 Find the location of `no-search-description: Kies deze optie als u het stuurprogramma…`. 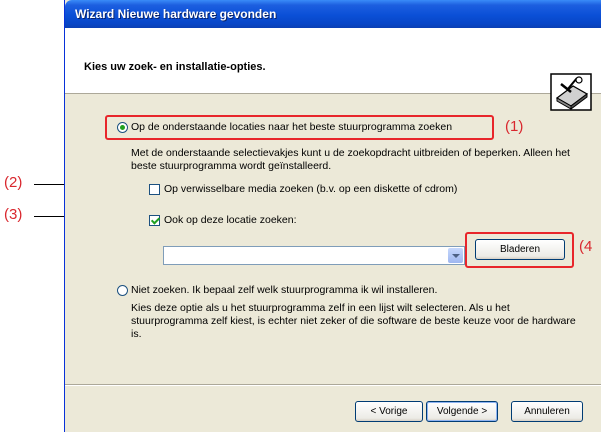

no-search-description: Kies deze optie als u het stuurprogramma… is located at coordinates (353, 321).